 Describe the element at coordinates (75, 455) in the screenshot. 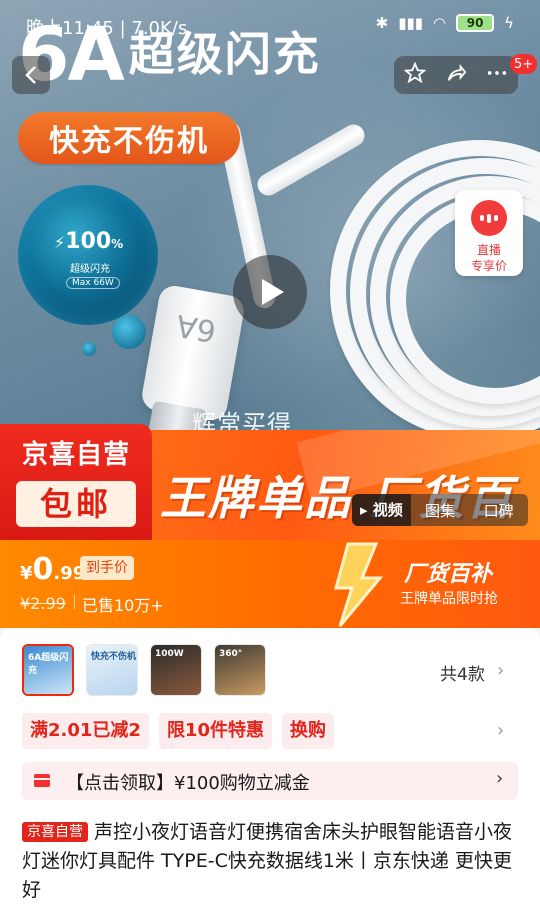

I see `self-operated-label: 京喜自营` at that location.